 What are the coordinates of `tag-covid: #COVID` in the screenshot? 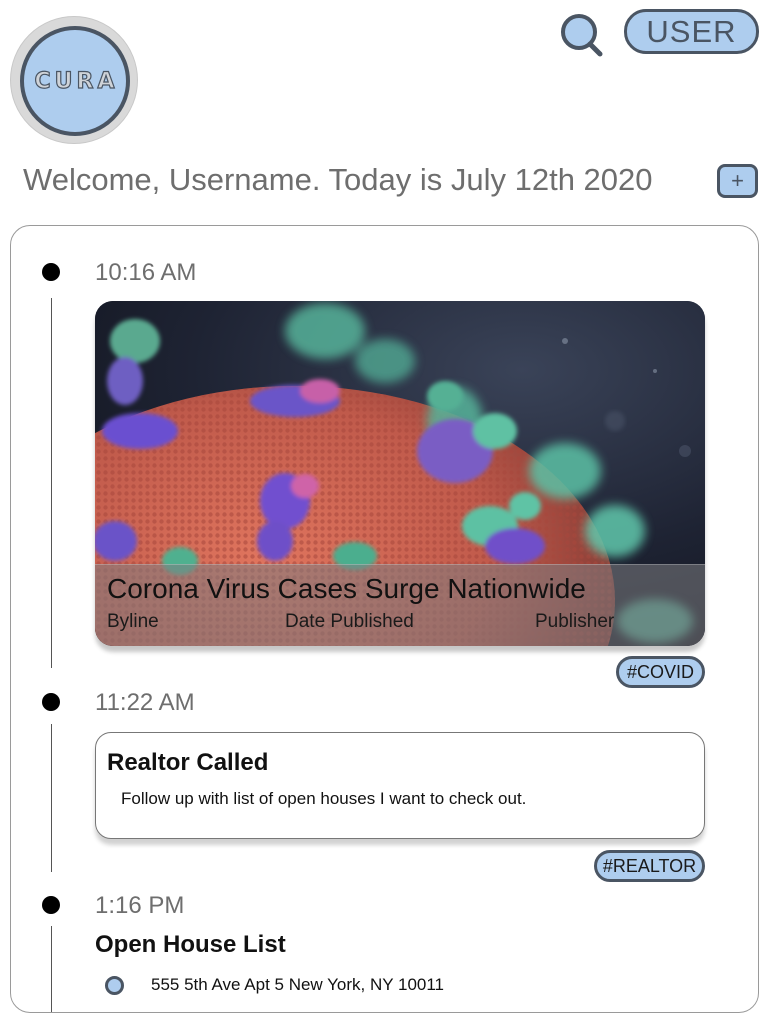 It's located at (660, 672).